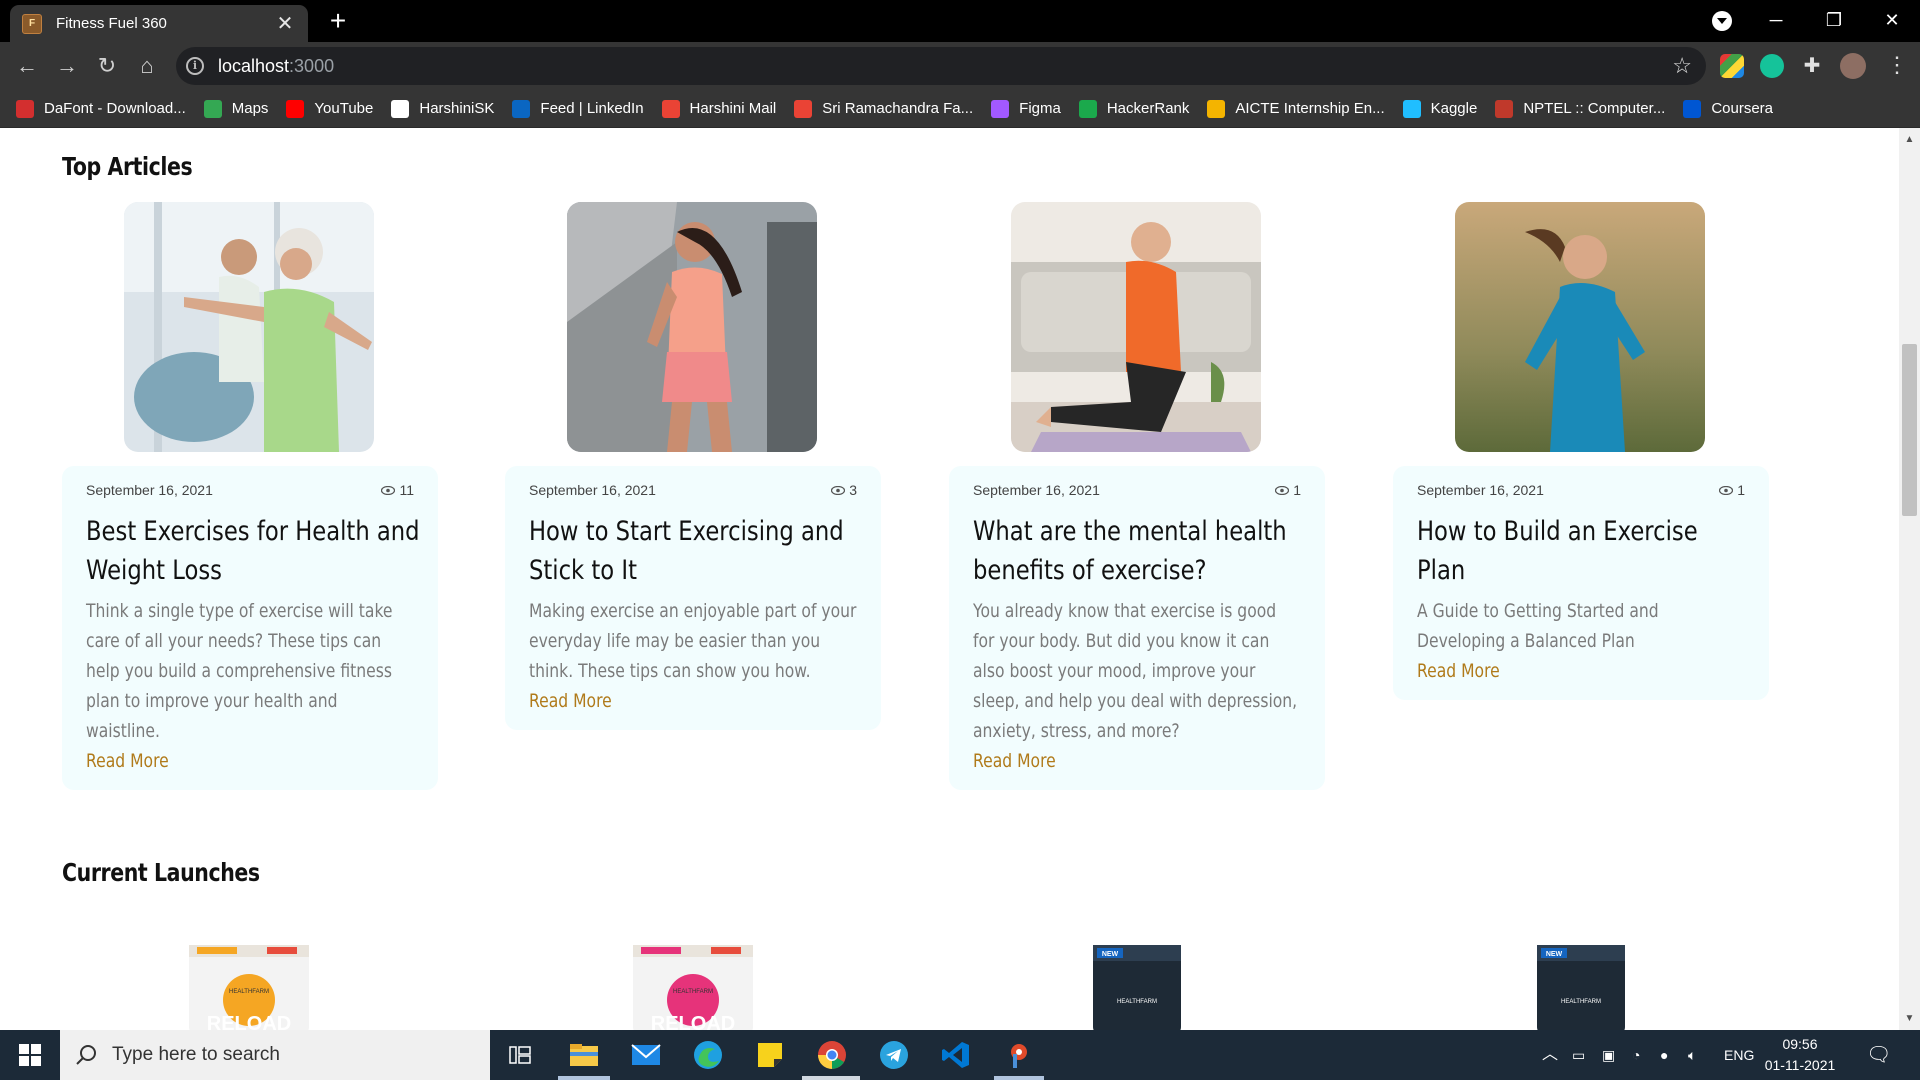 This screenshot has height=1080, width=1920. Describe the element at coordinates (1897, 65) in the screenshot. I see `menu-kebab-icon: ⋮` at that location.